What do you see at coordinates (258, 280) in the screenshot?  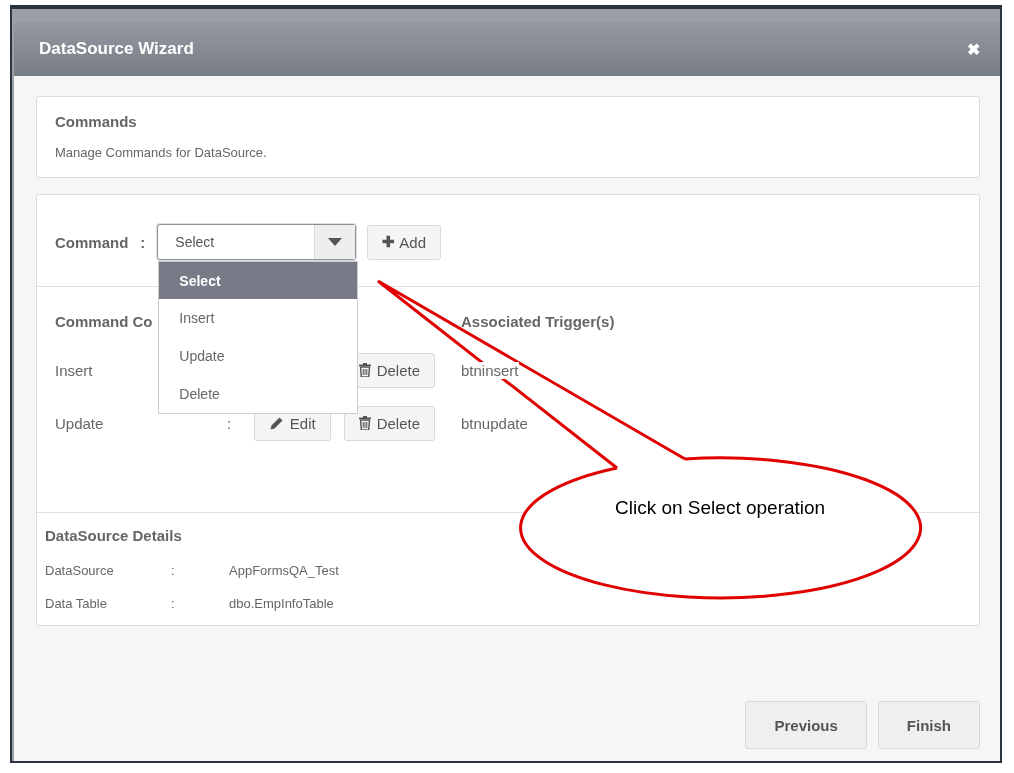 I see `dropdown-option: Select` at bounding box center [258, 280].